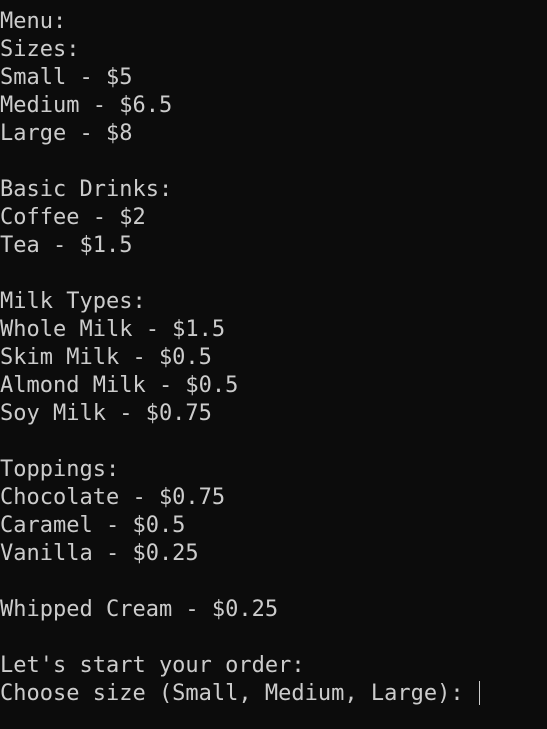 The image size is (547, 729). What do you see at coordinates (113, 497) in the screenshot?
I see `topping-option-chocolate: Chocolate - $0.75` at bounding box center [113, 497].